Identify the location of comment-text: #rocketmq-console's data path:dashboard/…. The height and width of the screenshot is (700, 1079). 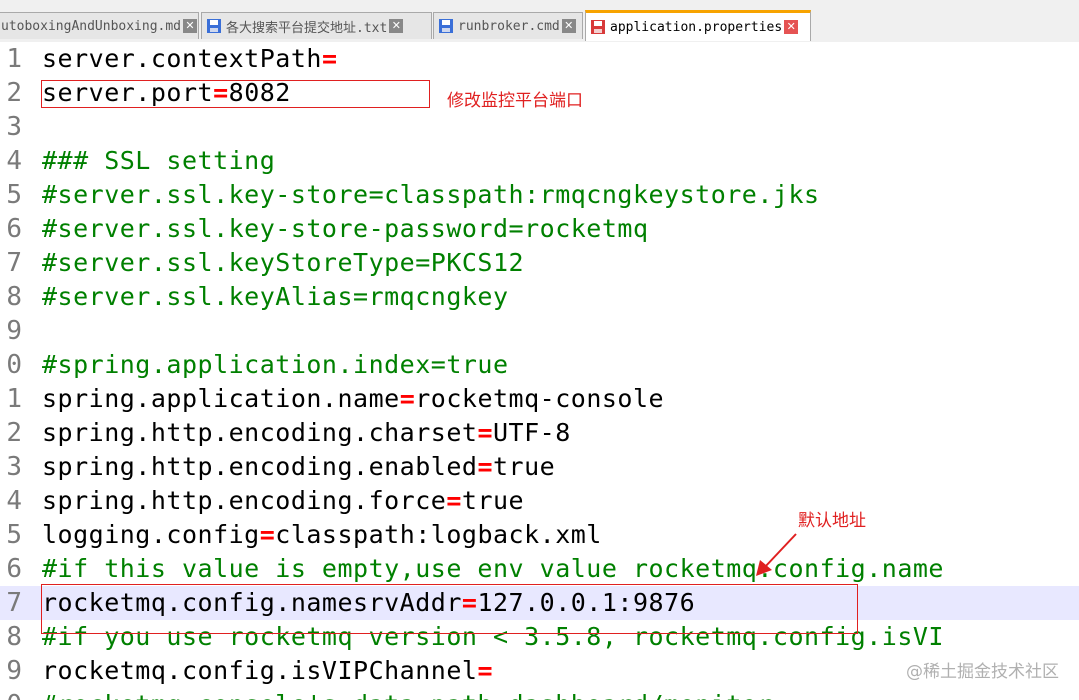
(407, 695).